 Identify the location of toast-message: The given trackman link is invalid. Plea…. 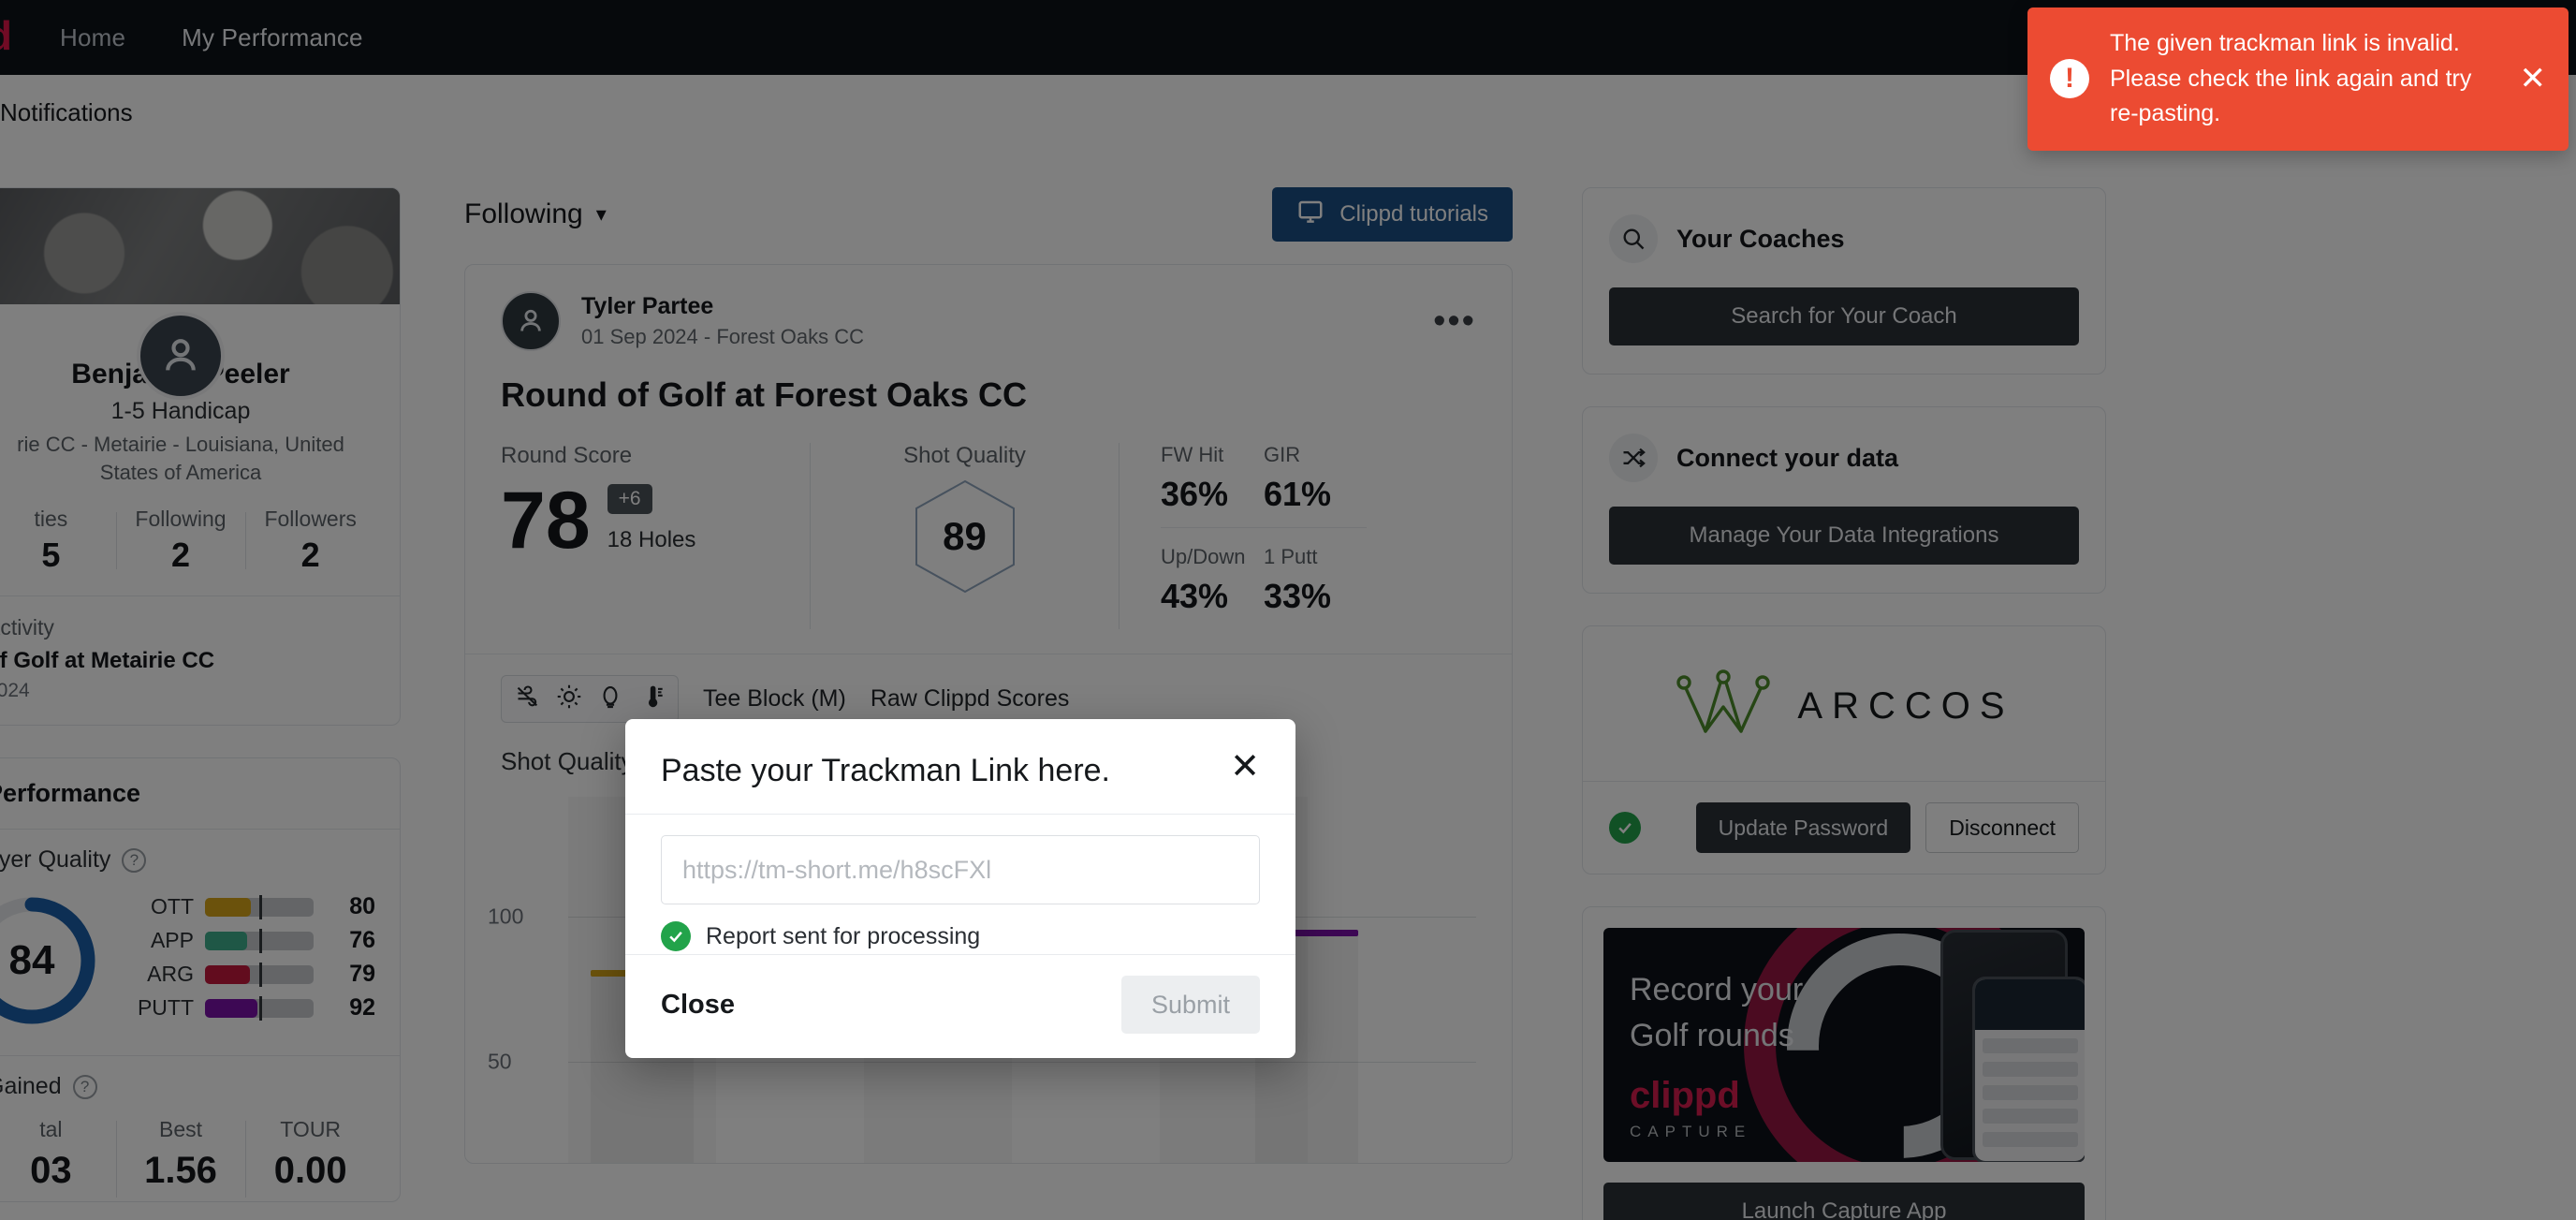
(2291, 78).